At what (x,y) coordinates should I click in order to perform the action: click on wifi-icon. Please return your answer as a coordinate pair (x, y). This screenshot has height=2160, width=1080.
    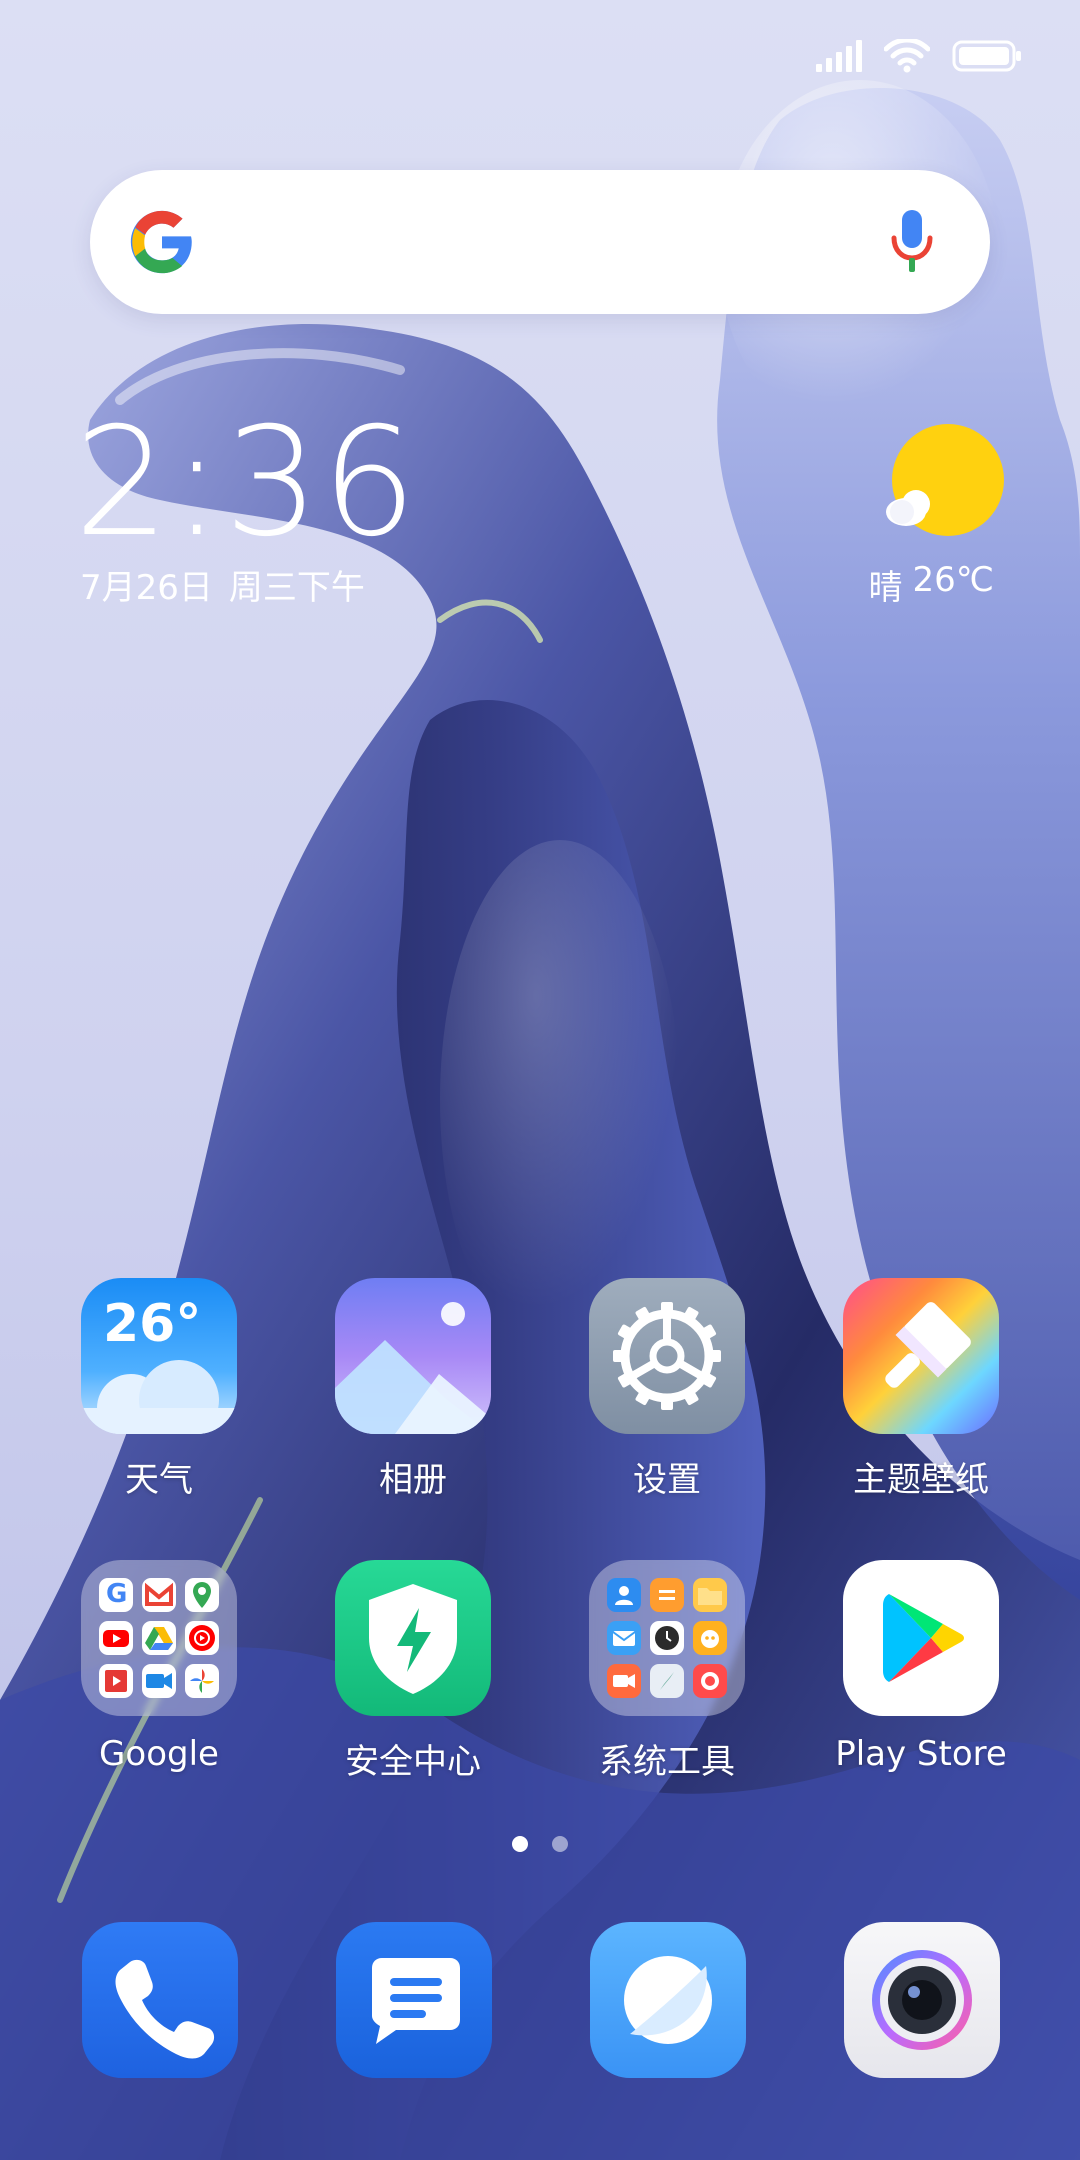
    Looking at the image, I should click on (907, 56).